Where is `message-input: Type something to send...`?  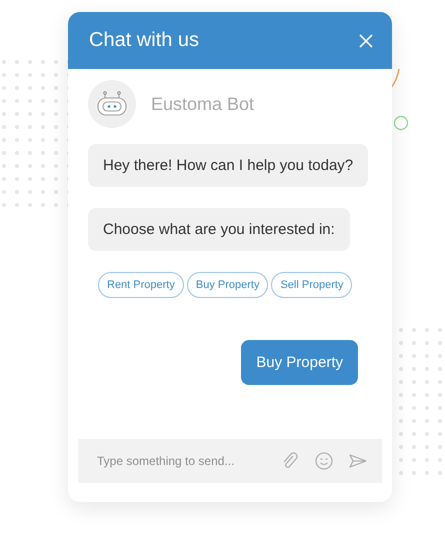 message-input: Type something to send... is located at coordinates (180, 461).